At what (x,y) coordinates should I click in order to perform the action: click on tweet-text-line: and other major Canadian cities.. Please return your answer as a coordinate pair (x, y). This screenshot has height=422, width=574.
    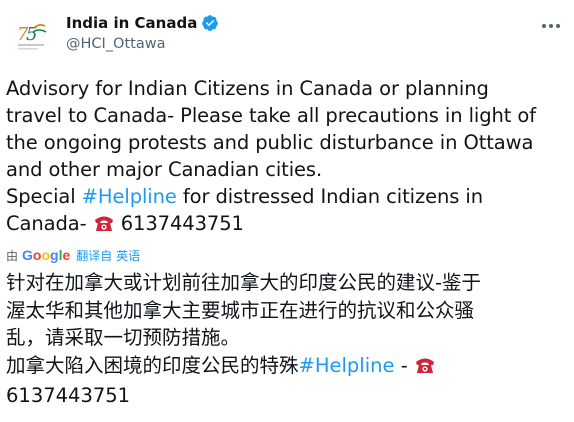
    Looking at the image, I should click on (164, 169).